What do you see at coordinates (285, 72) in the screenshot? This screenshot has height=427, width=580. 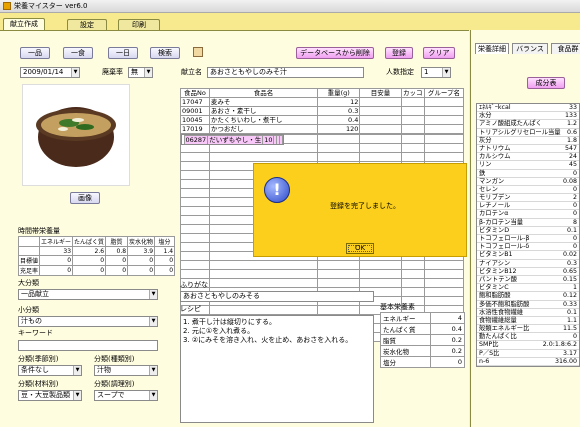 I see `menu-name-field: あおさともやしのみそ汁` at bounding box center [285, 72].